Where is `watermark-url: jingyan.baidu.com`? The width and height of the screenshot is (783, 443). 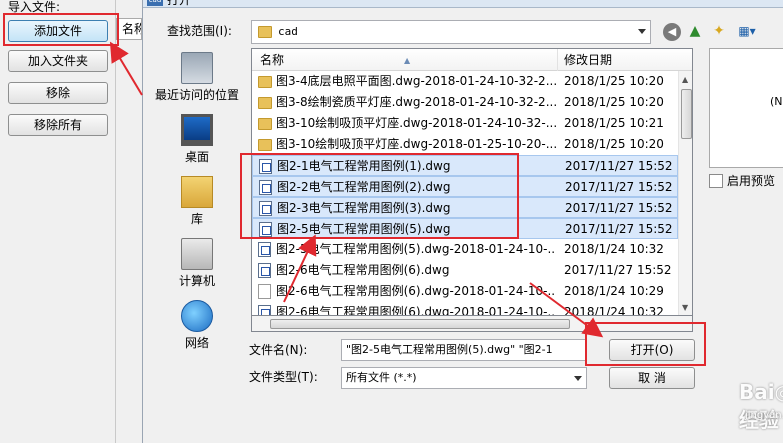
watermark-url: jingyan.baidu.com is located at coordinates (764, 415).